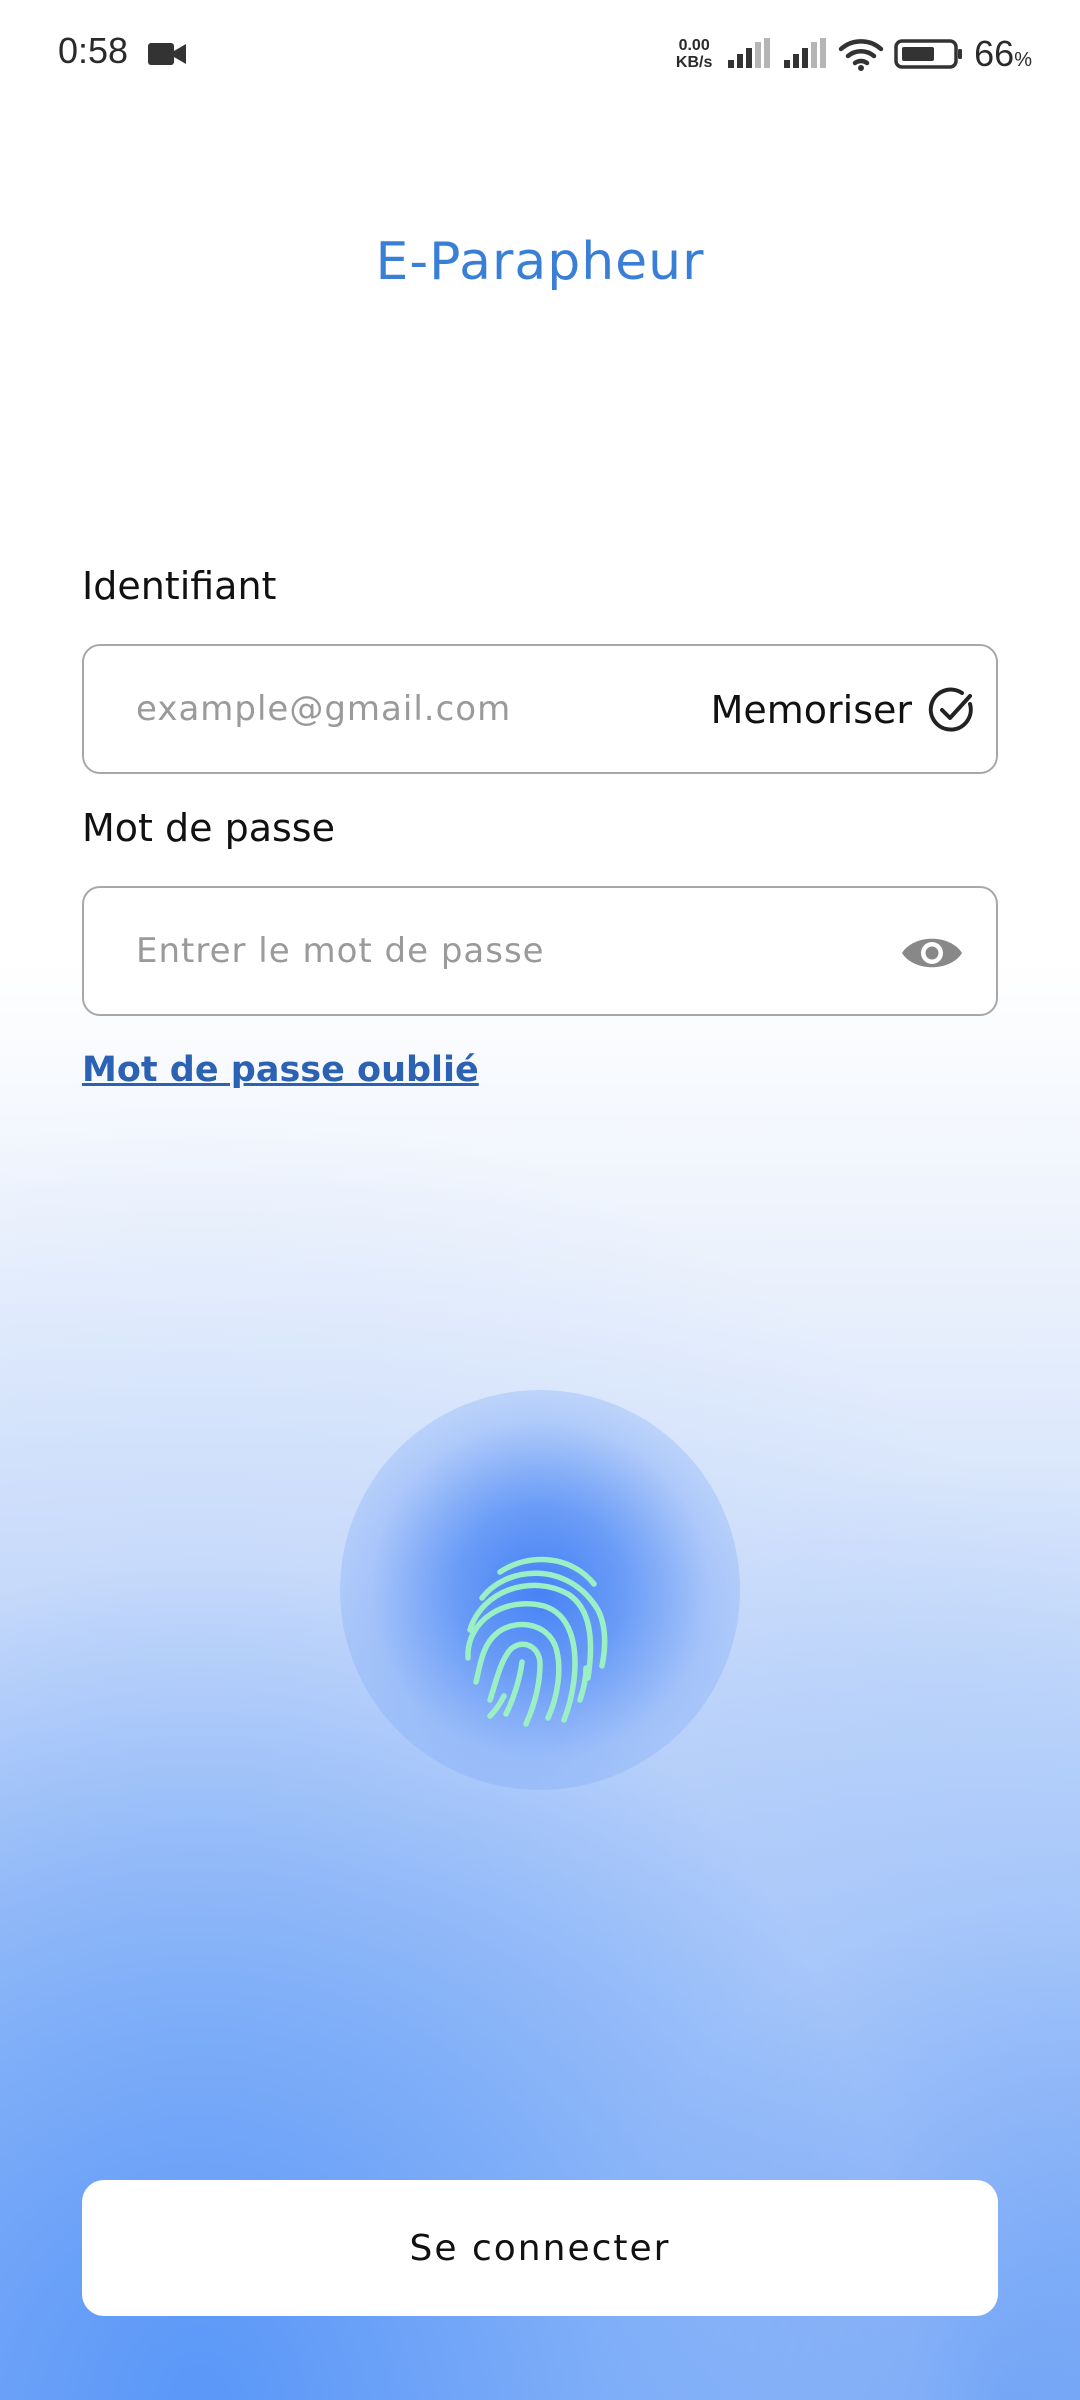 The width and height of the screenshot is (1080, 2400). I want to click on remember-me-toggle: Memoriser, so click(844, 710).